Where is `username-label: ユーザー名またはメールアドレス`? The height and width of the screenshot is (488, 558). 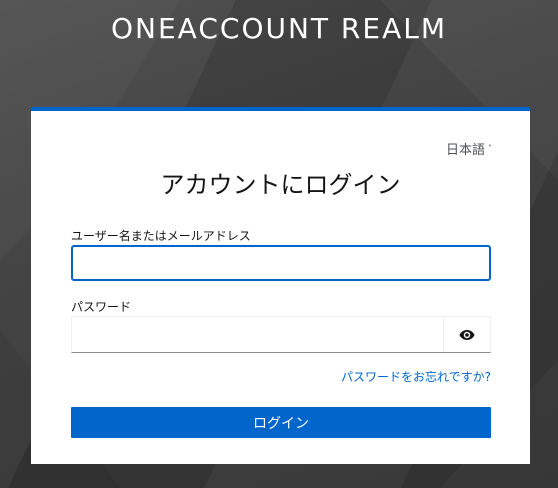
username-label: ユーザー名またはメールアドレス is located at coordinates (161, 236).